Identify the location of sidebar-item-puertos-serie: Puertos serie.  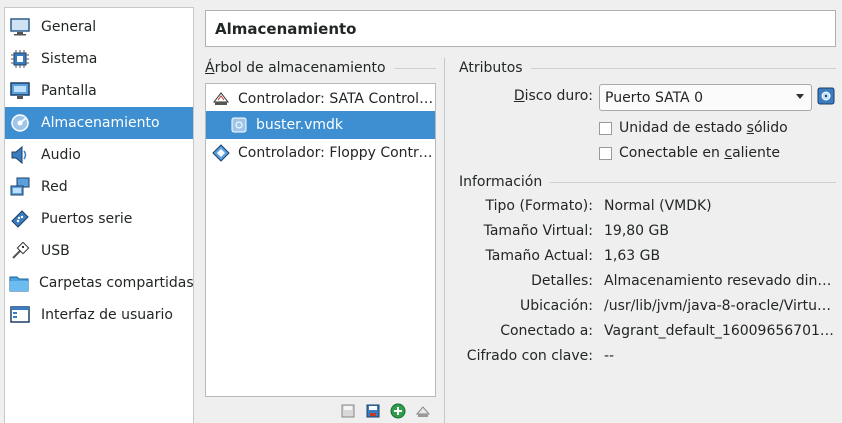
(99, 219).